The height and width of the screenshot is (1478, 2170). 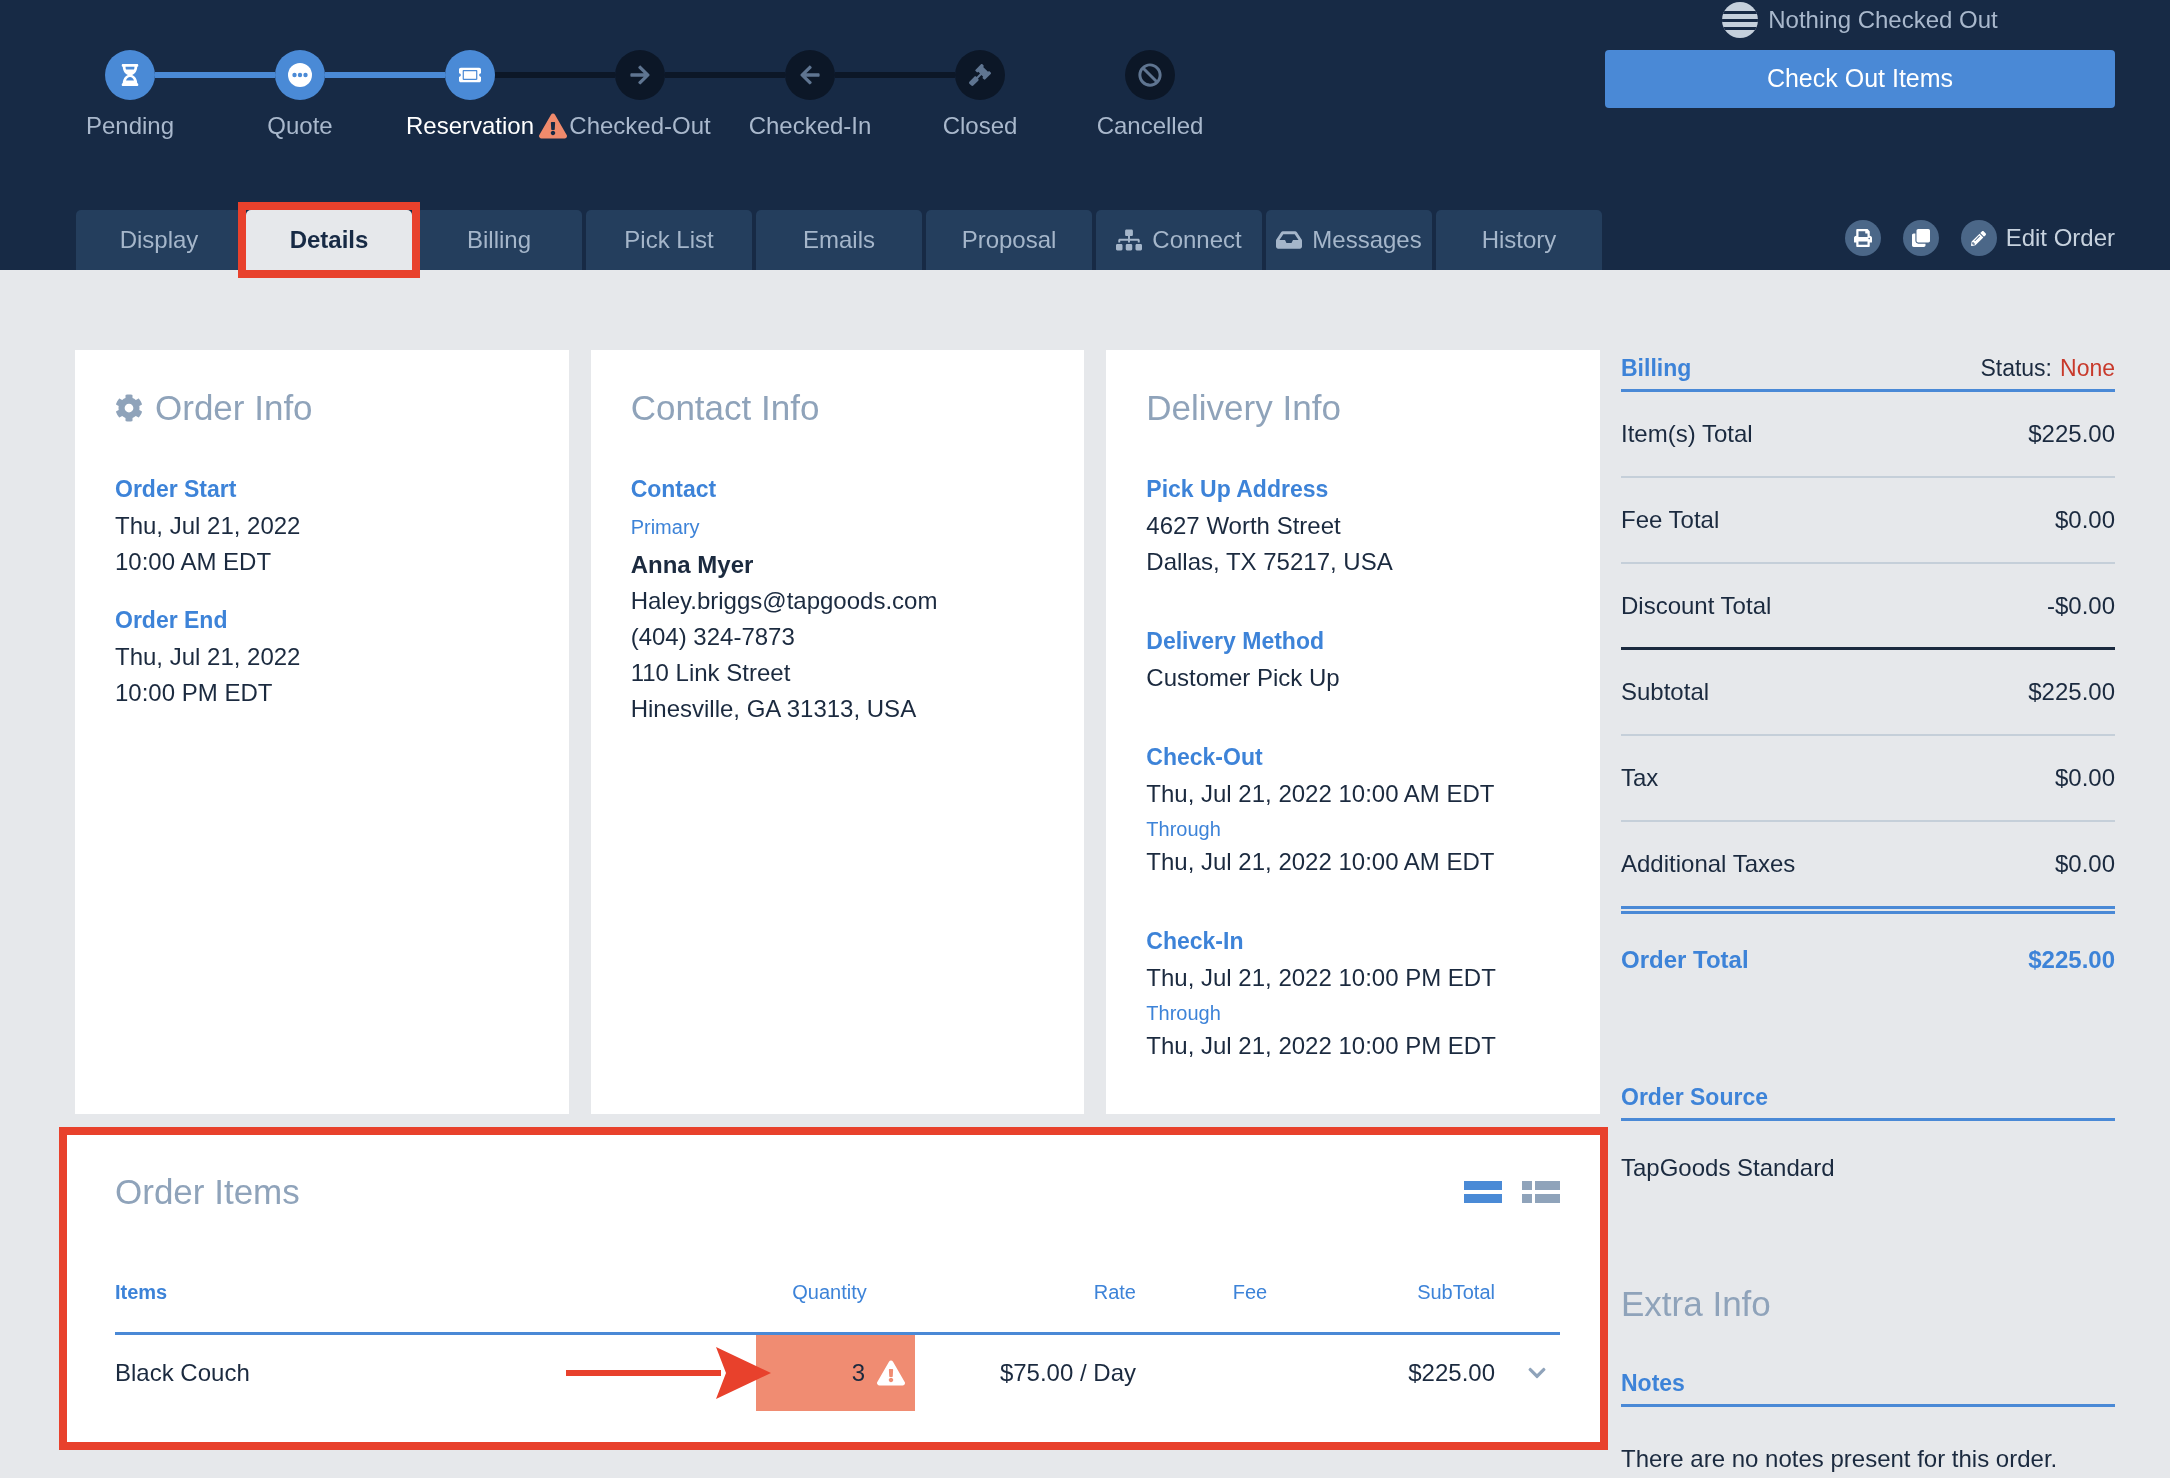 I want to click on field-label: Delivery Method, so click(x=1235, y=641).